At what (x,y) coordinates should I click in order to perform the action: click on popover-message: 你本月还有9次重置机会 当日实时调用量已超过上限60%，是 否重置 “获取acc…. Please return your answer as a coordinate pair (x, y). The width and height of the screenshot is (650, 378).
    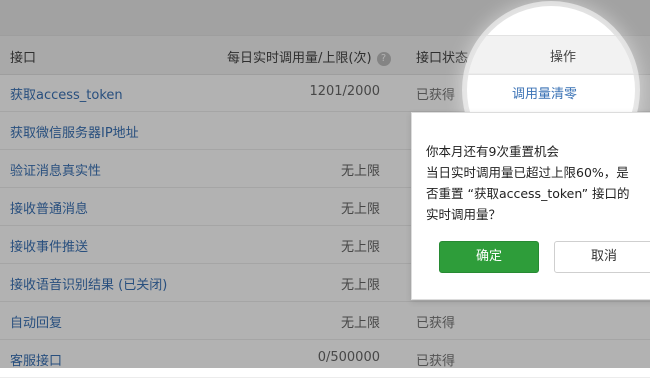
    Looking at the image, I should click on (538, 183).